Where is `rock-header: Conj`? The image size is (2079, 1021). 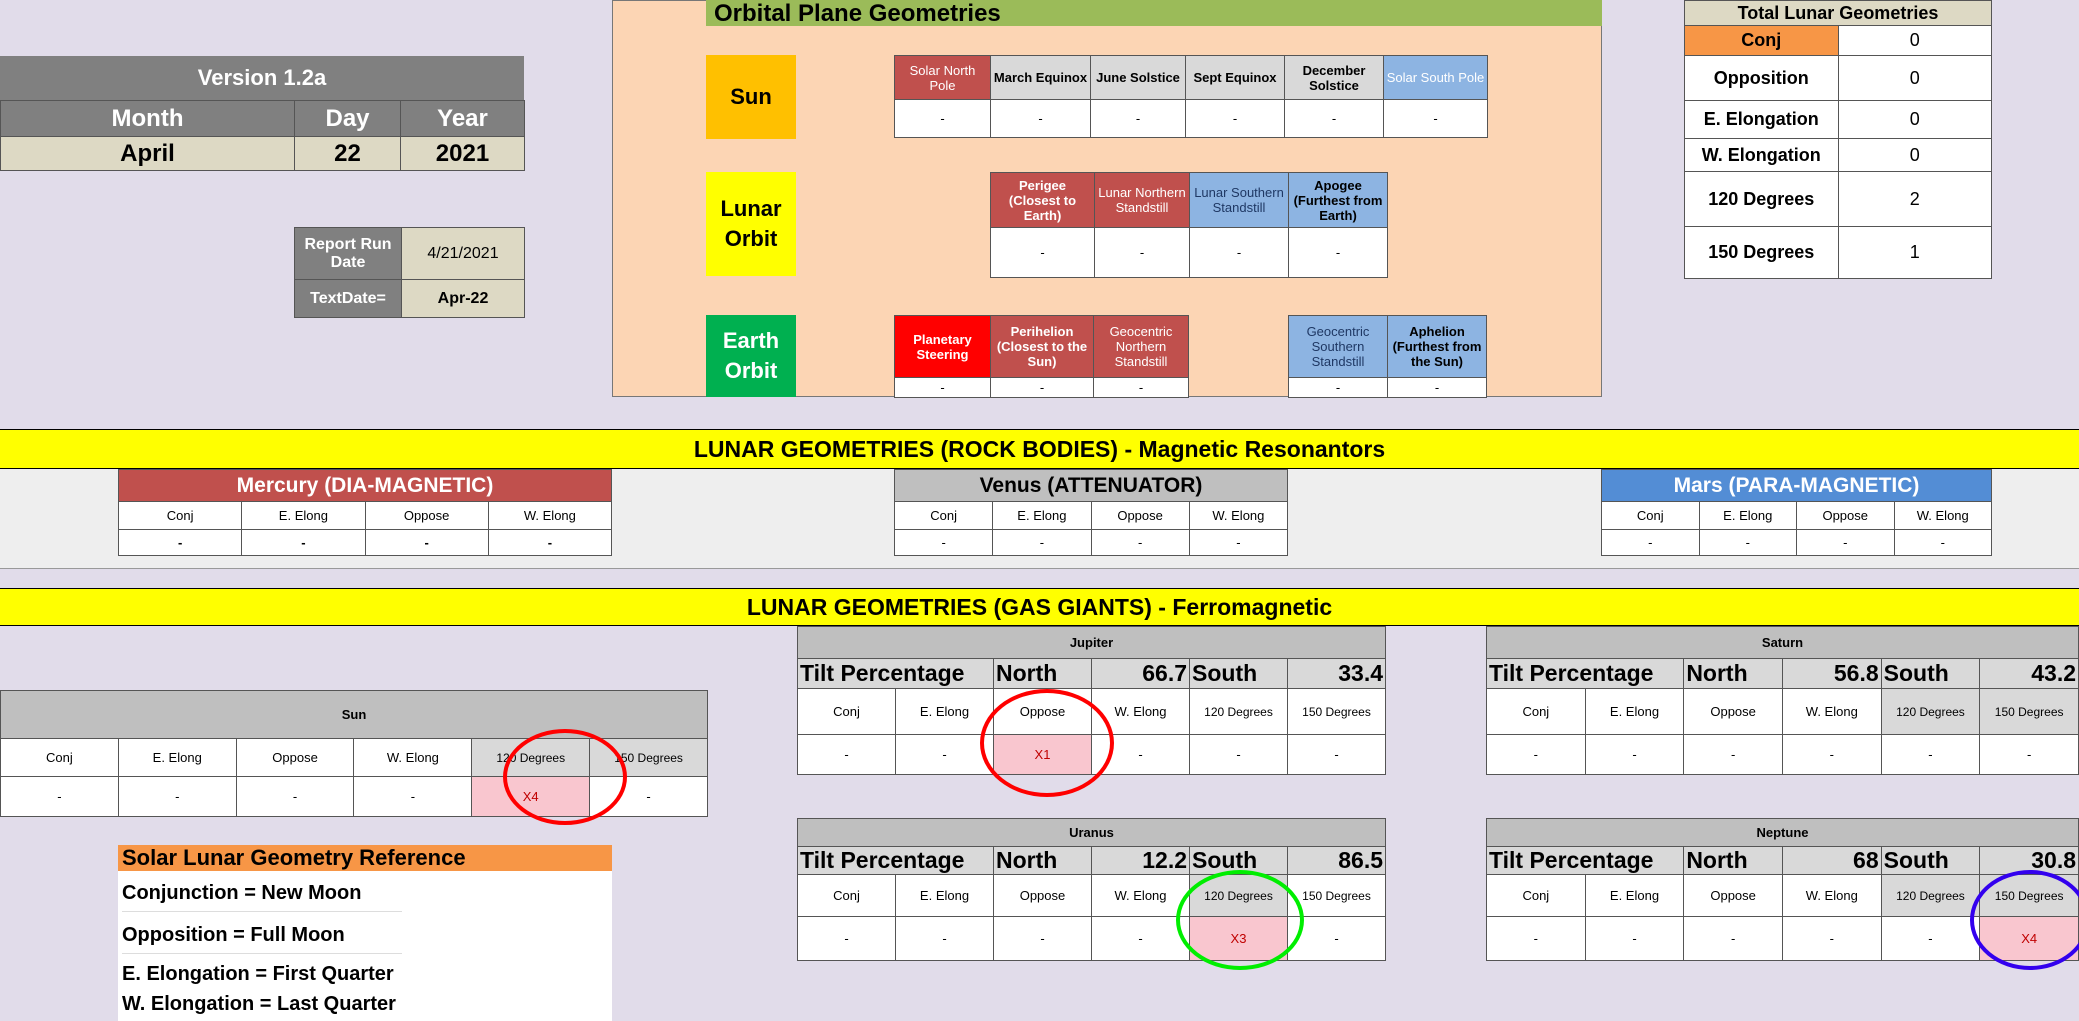
rock-header: Conj is located at coordinates (180, 515).